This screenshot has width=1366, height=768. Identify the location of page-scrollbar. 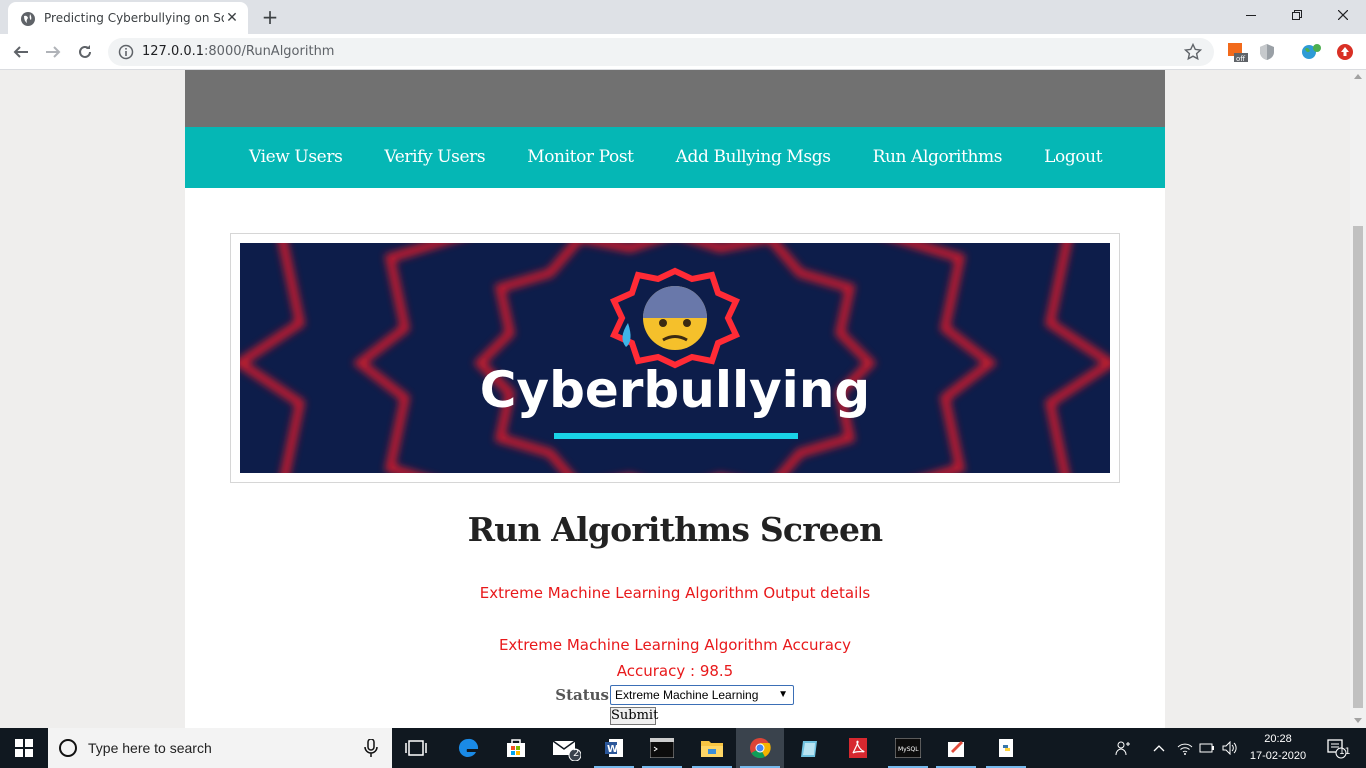
(1358, 399).